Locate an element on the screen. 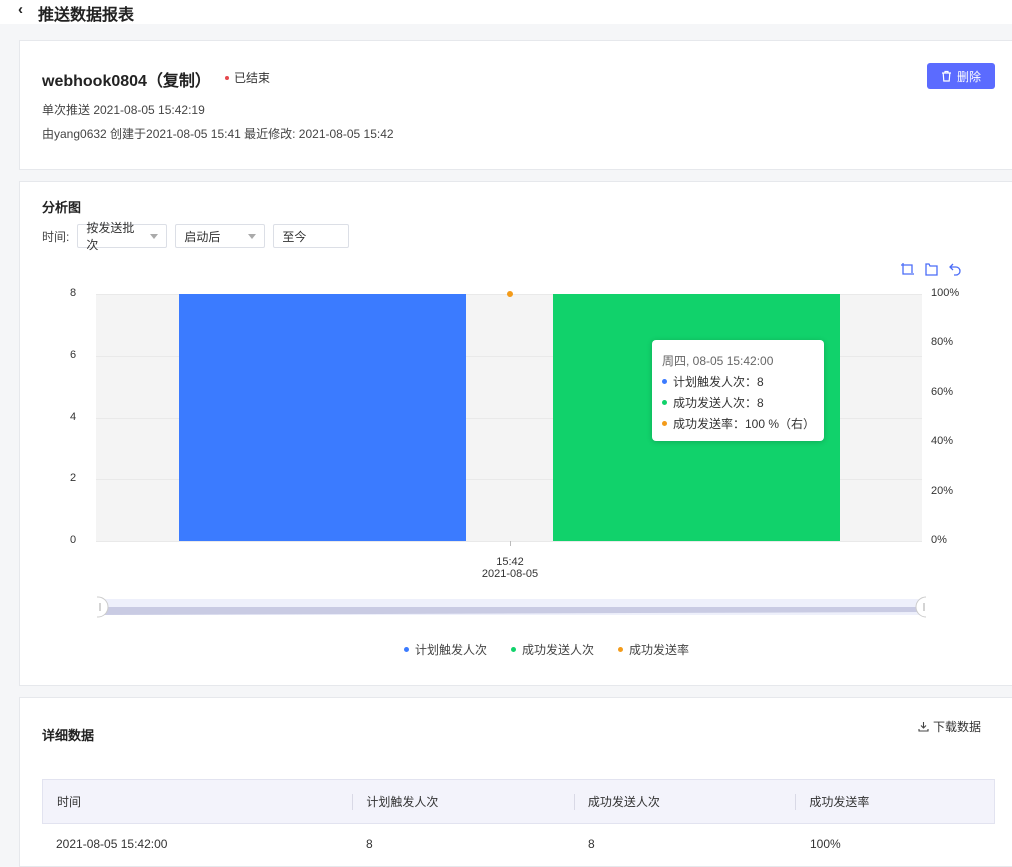 This screenshot has width=1012, height=867. zoom-reset-icon is located at coordinates (931, 269).